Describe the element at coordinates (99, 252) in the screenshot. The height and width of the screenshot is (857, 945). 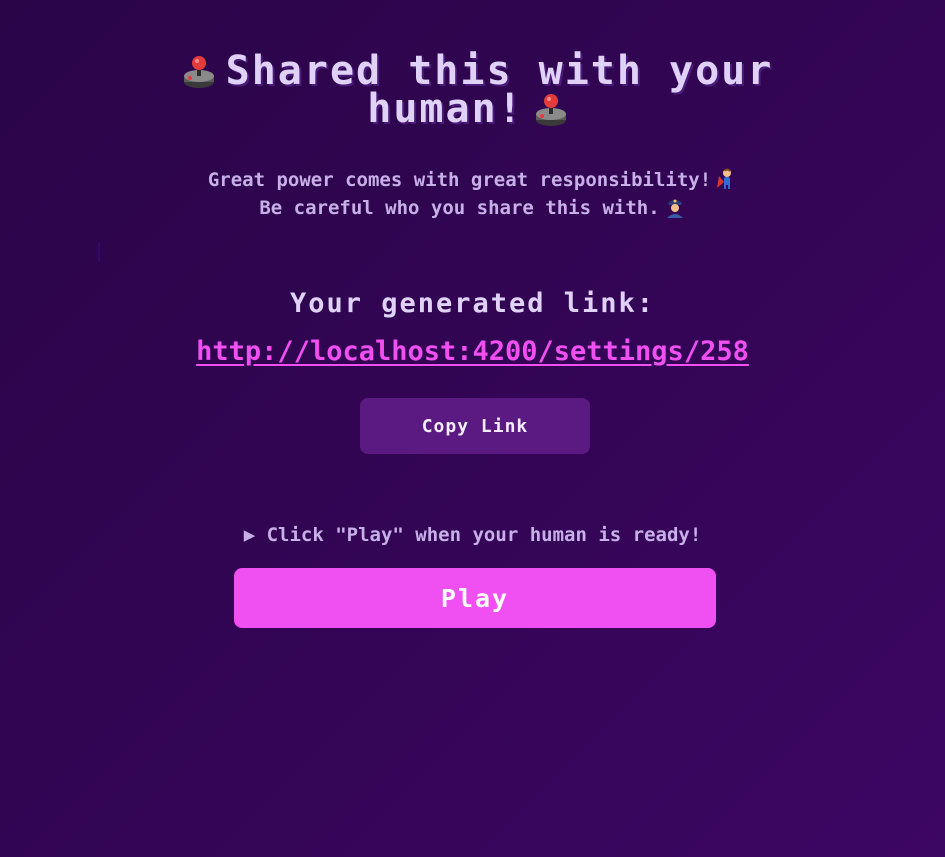
I see `divider-mark` at that location.